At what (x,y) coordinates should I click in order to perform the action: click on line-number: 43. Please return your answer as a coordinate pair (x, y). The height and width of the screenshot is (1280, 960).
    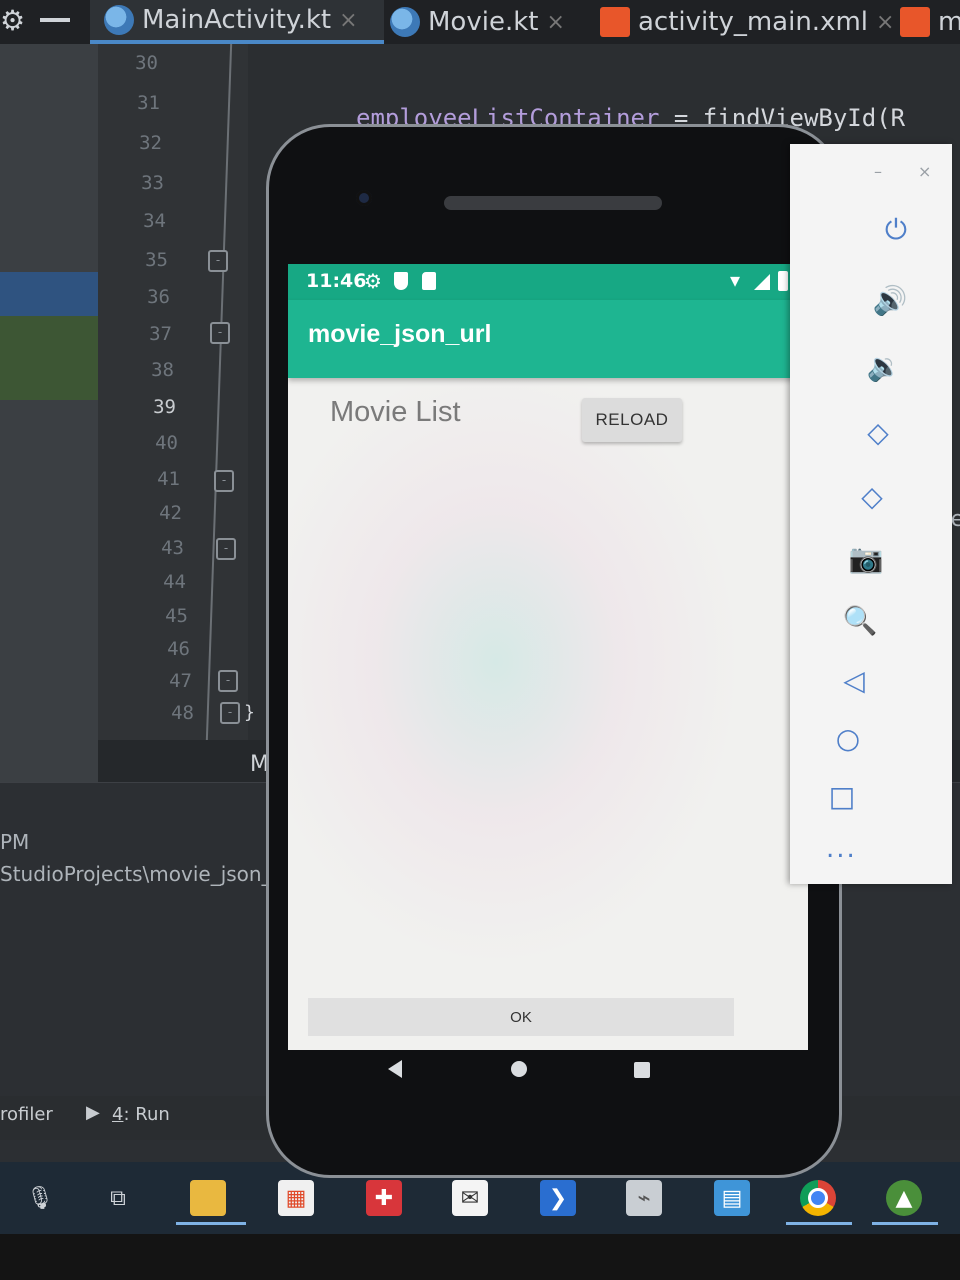
    Looking at the image, I should click on (172, 548).